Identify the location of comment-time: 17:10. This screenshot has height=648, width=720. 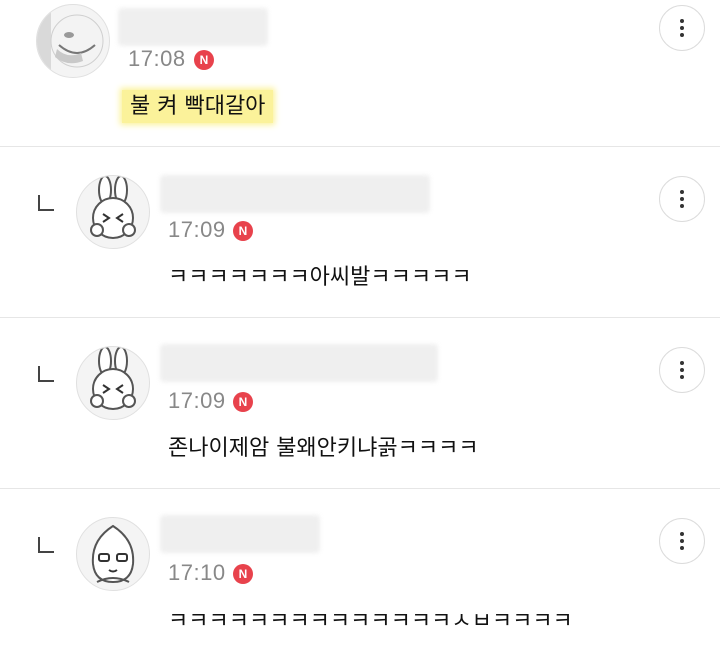
(197, 572).